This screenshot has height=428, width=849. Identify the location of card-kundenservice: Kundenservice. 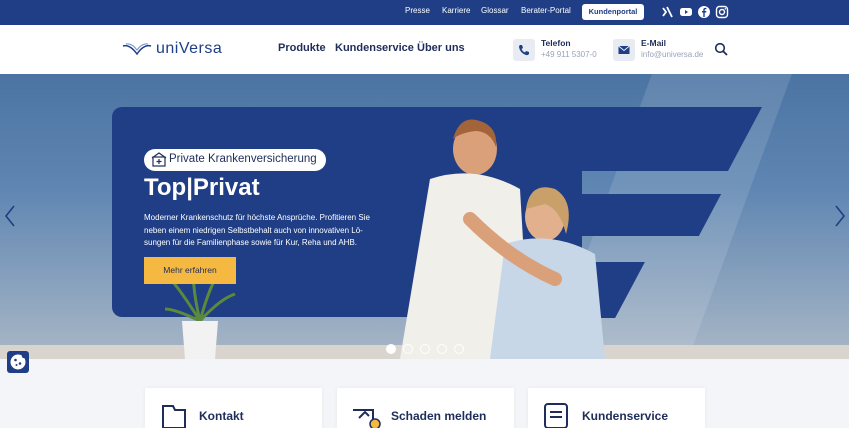
(616, 408).